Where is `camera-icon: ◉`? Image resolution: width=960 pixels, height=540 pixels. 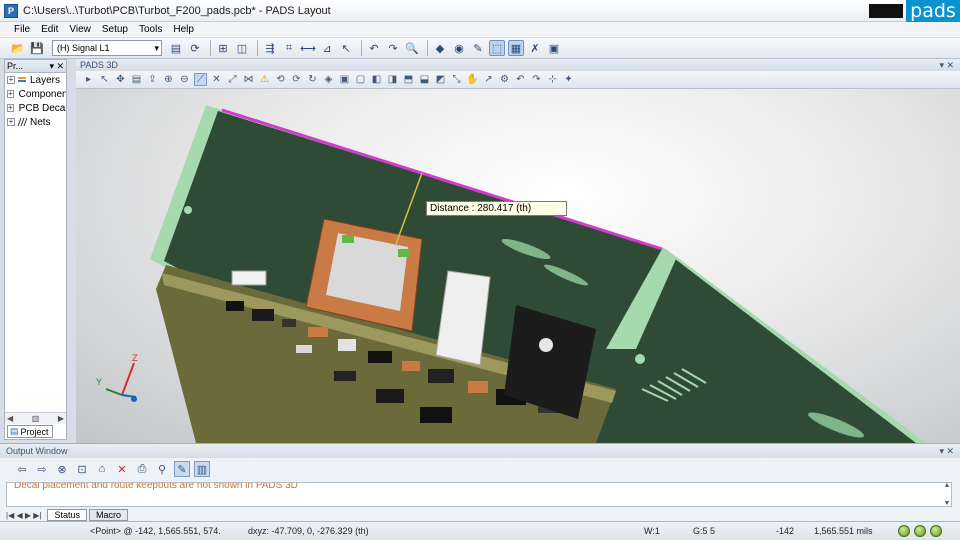 camera-icon: ◉ is located at coordinates (459, 48).